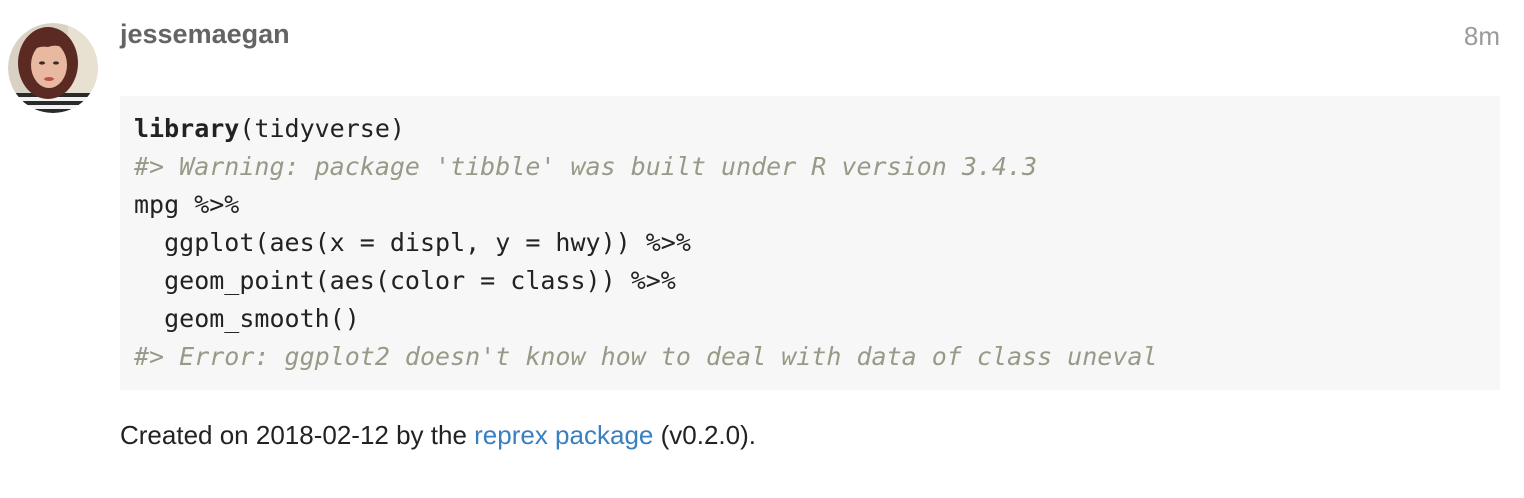  I want to click on post-timestamp: 8m, so click(1482, 36).